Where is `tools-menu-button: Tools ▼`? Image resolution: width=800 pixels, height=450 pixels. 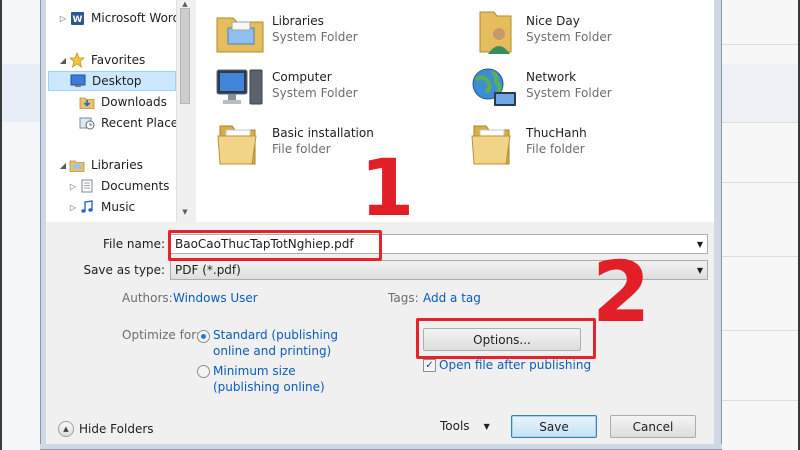
tools-menu-button: Tools ▼ is located at coordinates (465, 426).